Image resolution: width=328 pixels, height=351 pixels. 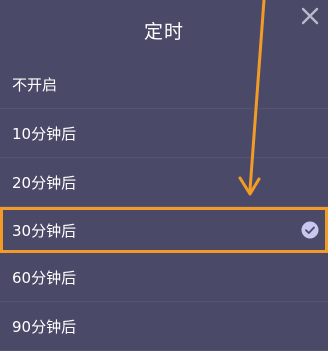 I want to click on option-90min: 90分钟后, so click(x=164, y=326).